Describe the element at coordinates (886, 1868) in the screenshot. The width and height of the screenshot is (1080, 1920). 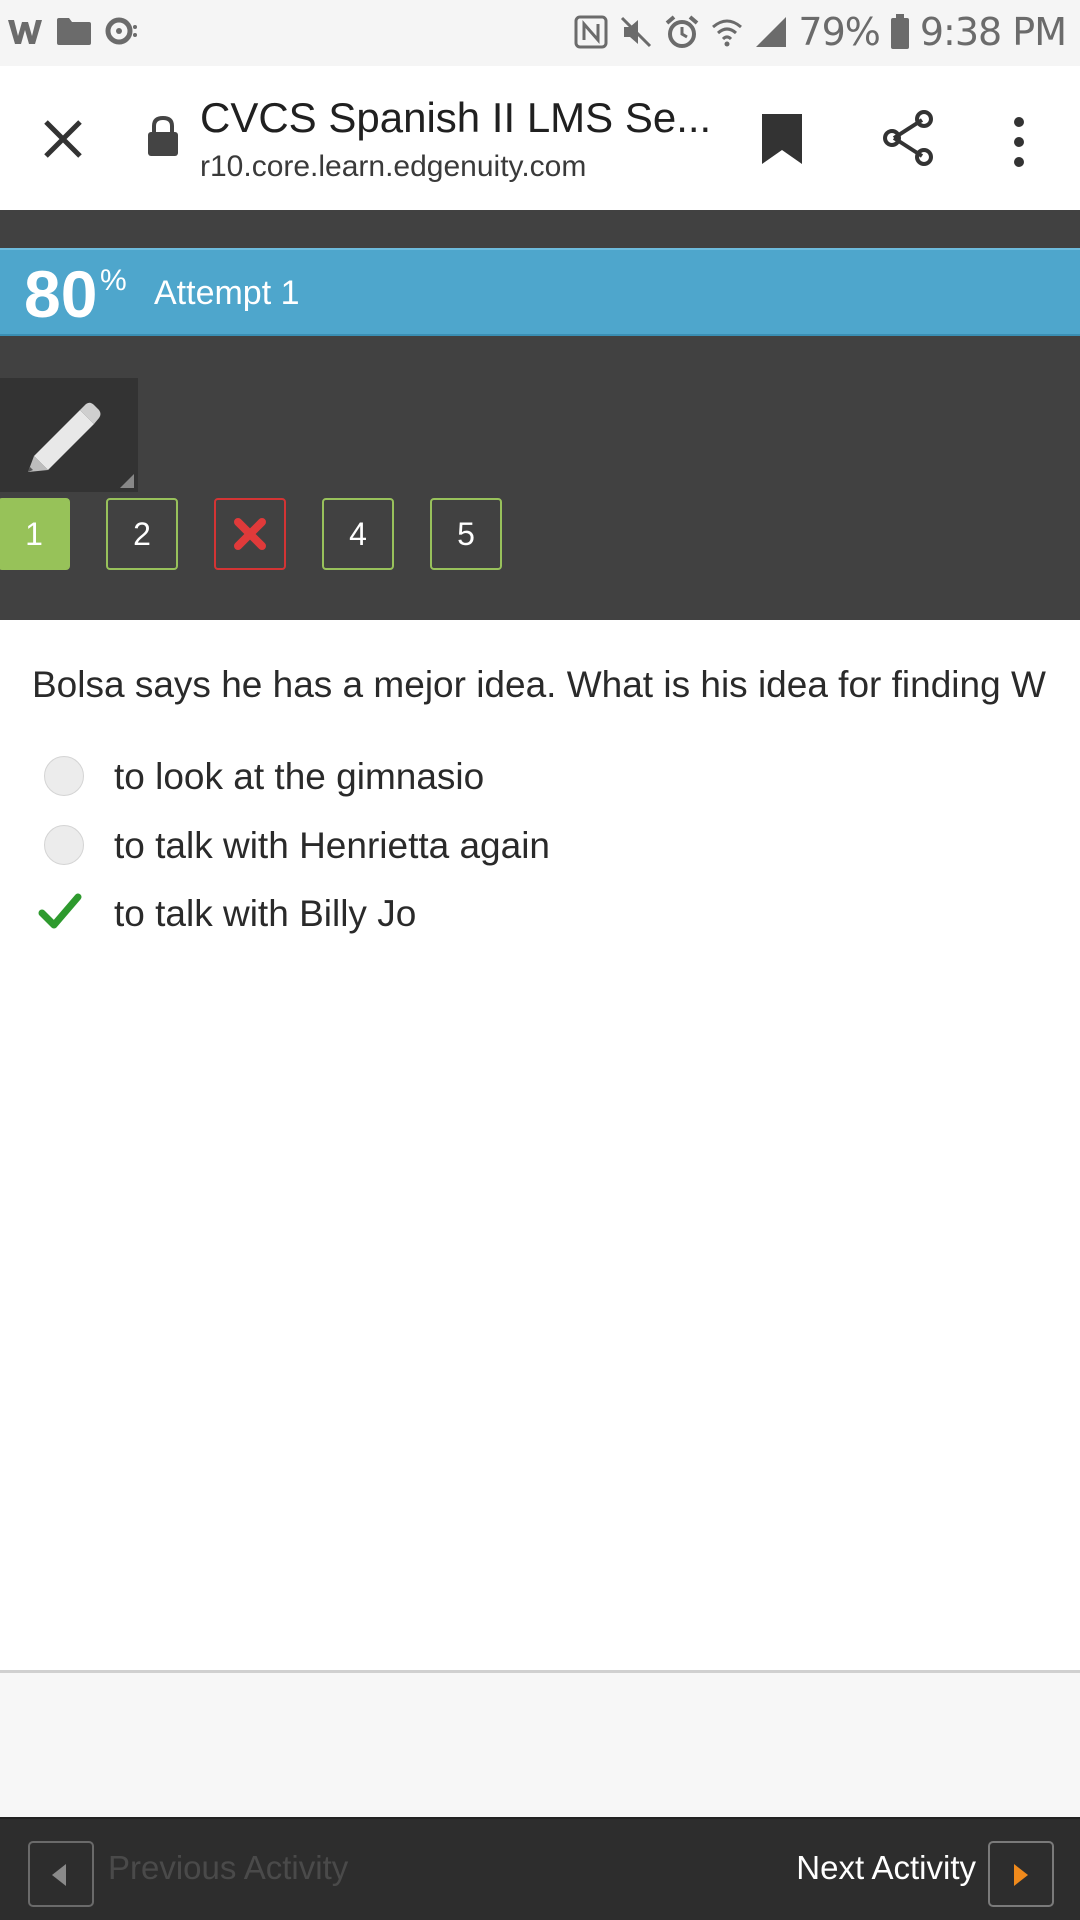
I see `next-activity-label: Next Activity` at that location.